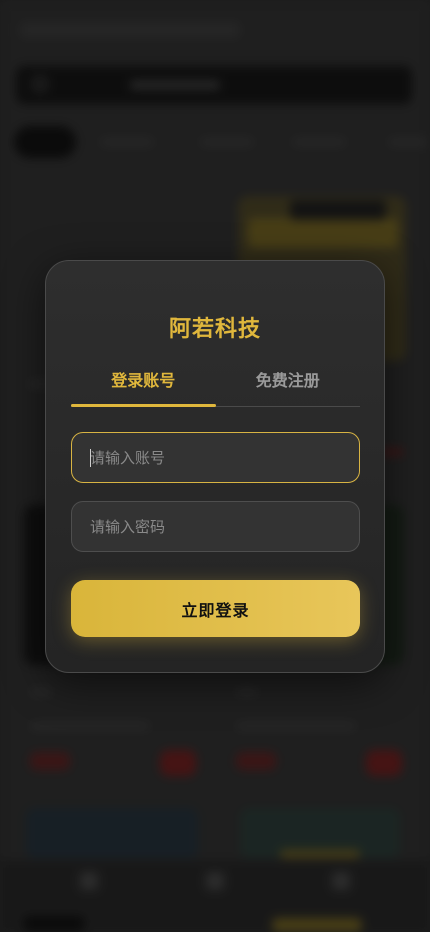 Image resolution: width=430 pixels, height=932 pixels. Describe the element at coordinates (288, 386) in the screenshot. I see `tab-register: 免费注册` at that location.